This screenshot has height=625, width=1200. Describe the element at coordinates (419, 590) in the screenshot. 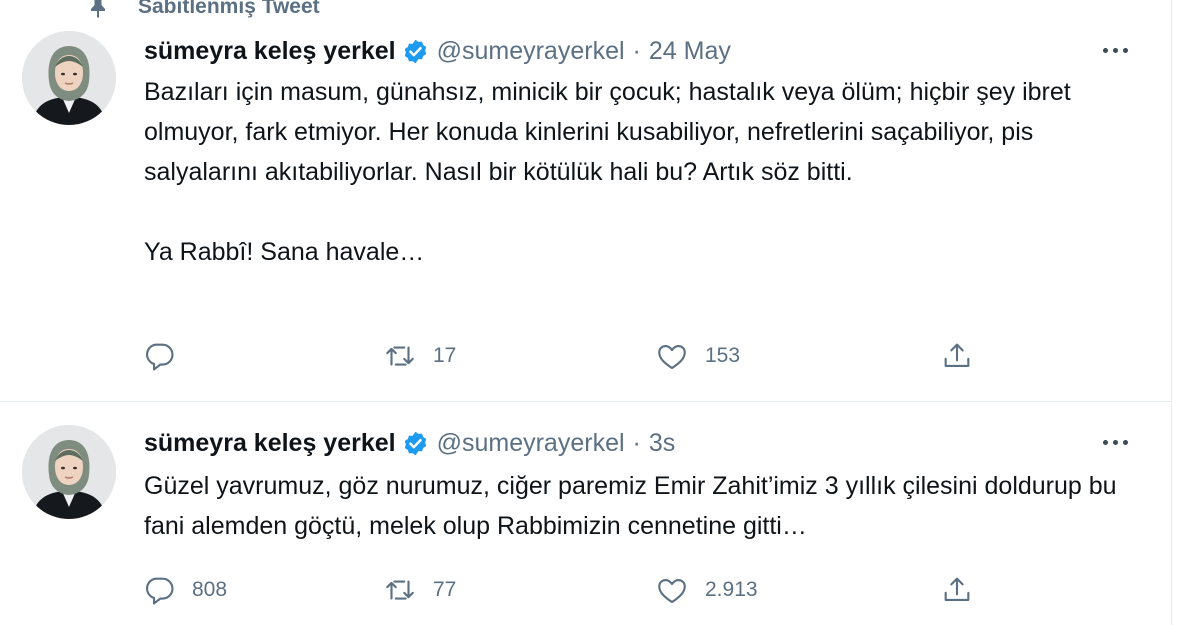

I see `retweet-button: 77` at that location.